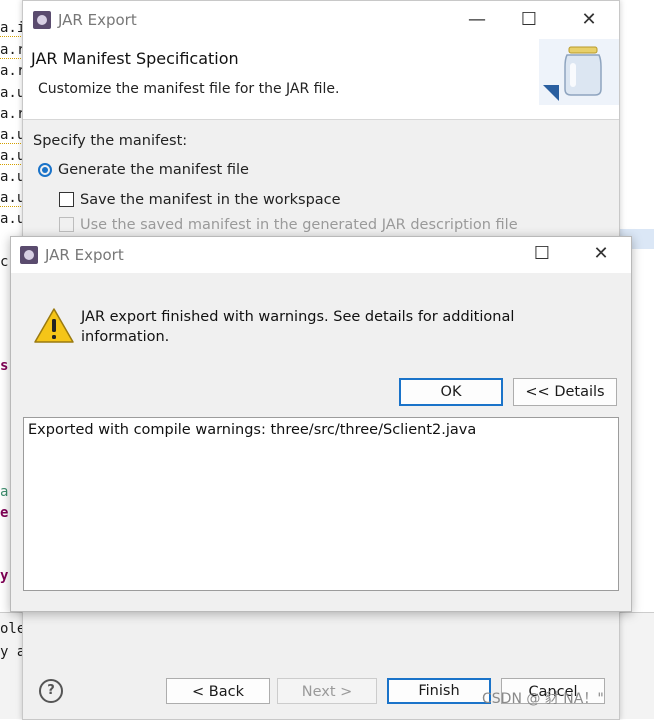  I want to click on page-title: JAR Manifest Specification, so click(135, 58).